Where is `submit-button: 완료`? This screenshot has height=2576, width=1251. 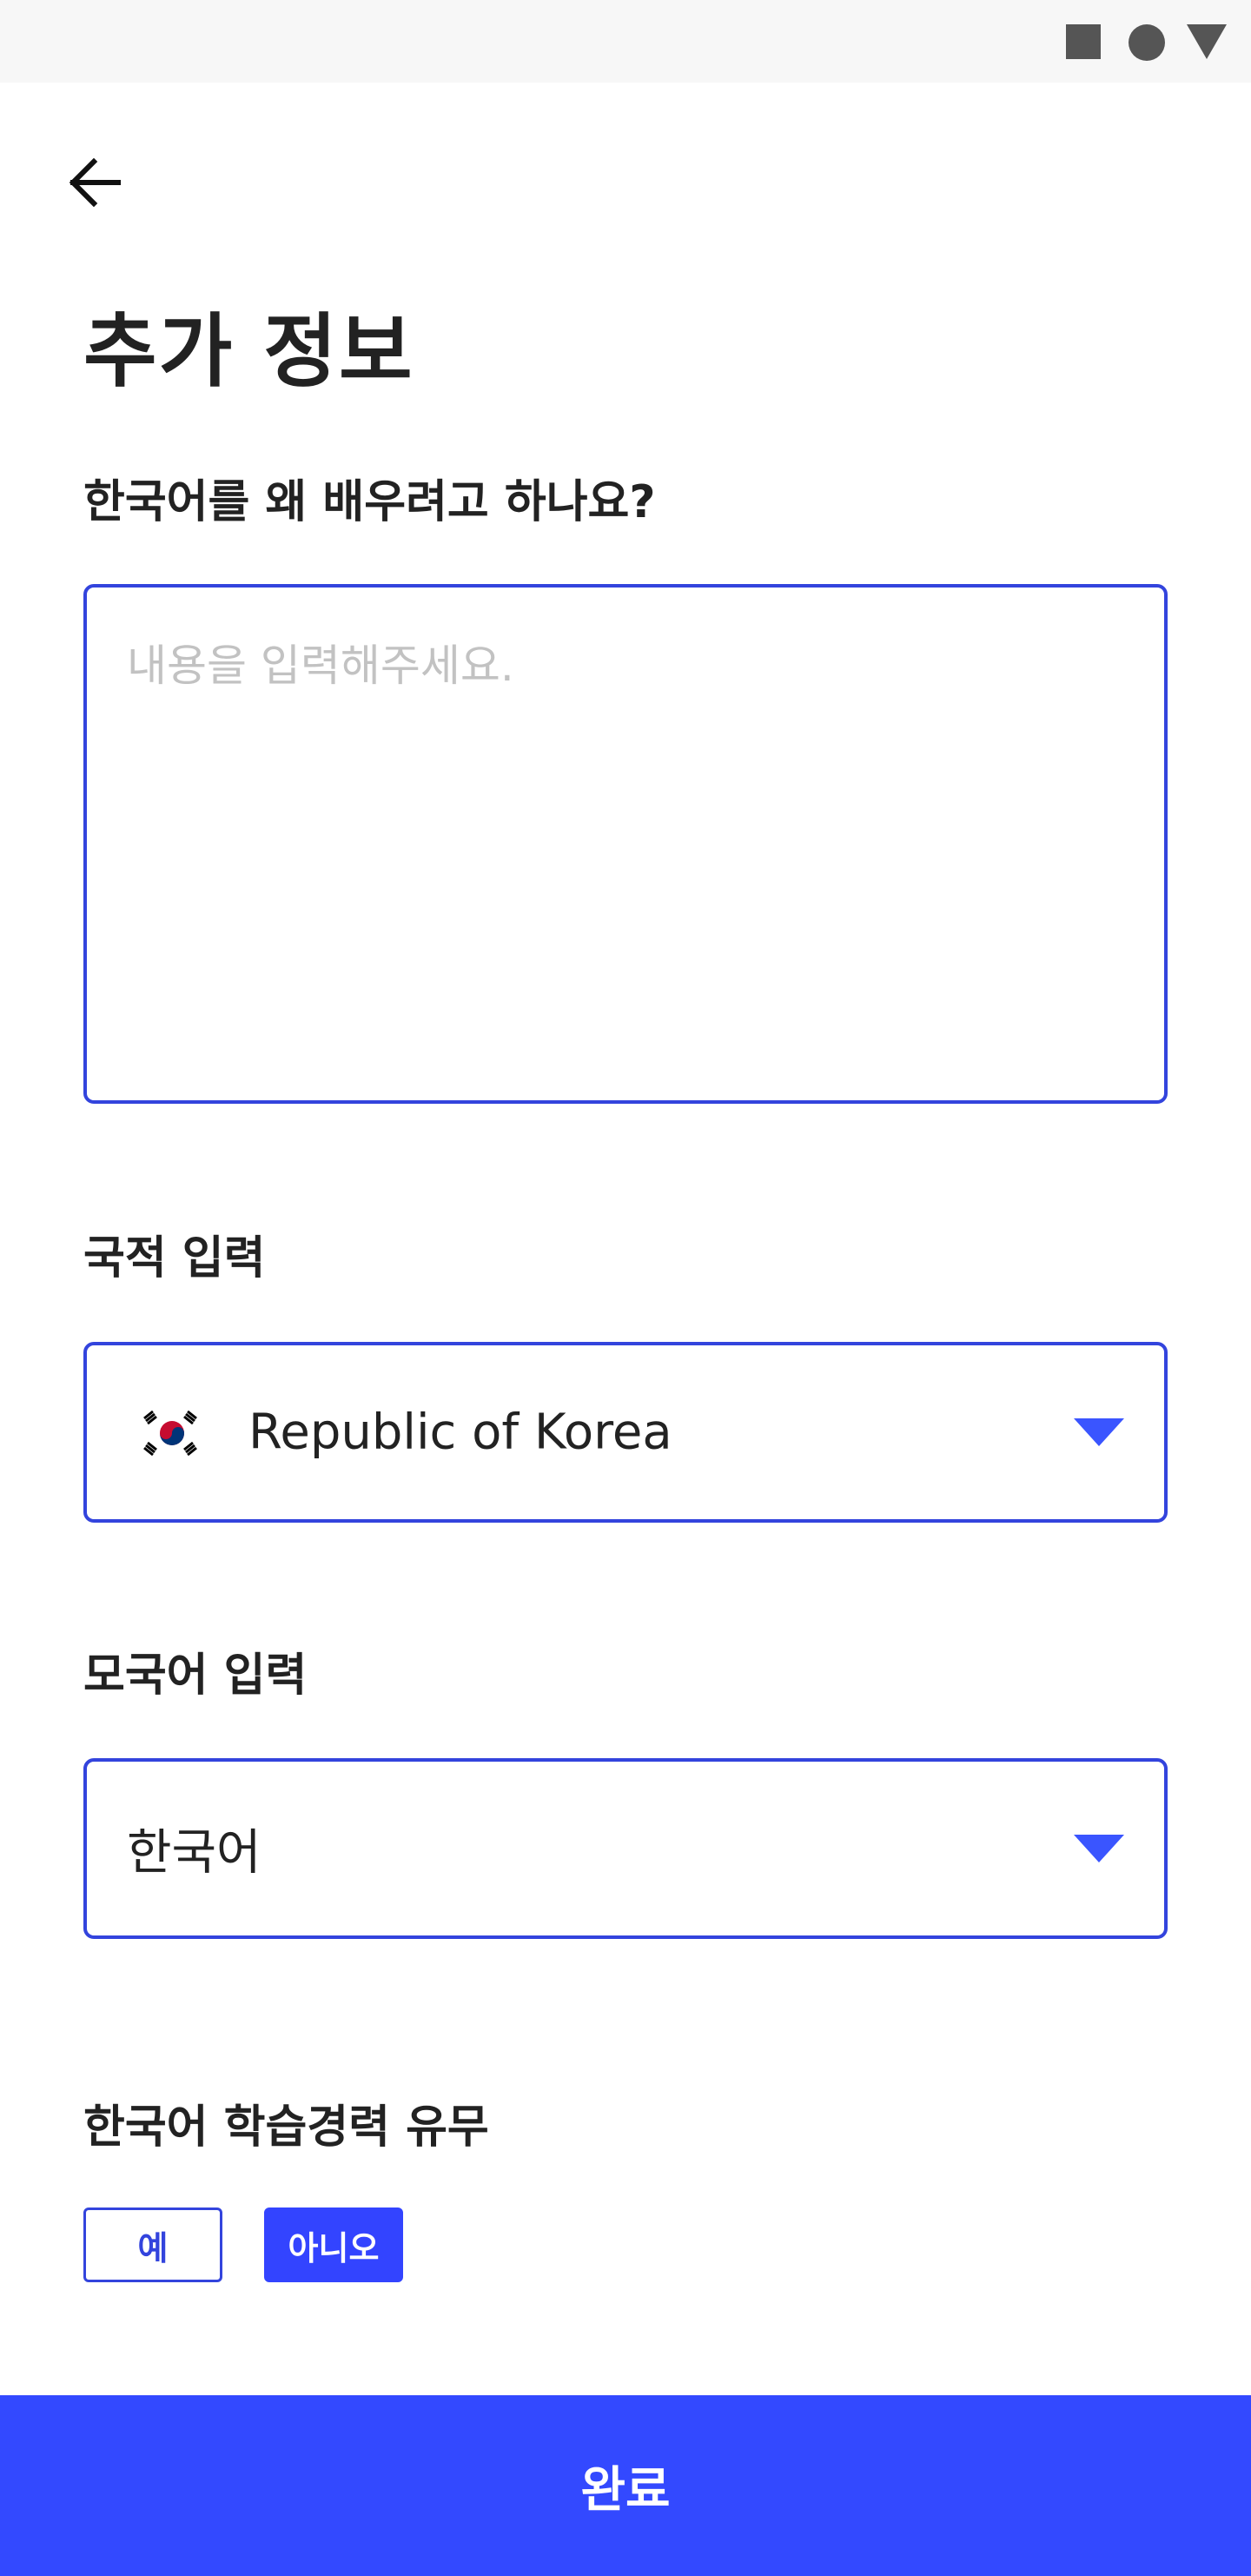 submit-button: 완료 is located at coordinates (625, 2485).